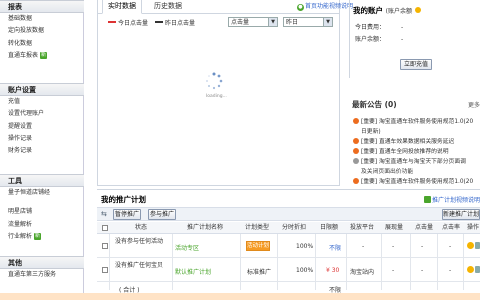 This screenshot has width=480, height=300. What do you see at coordinates (180, 23) in the screenshot?
I see `legend-yesterday-label: 昨日点击量` at bounding box center [180, 23].